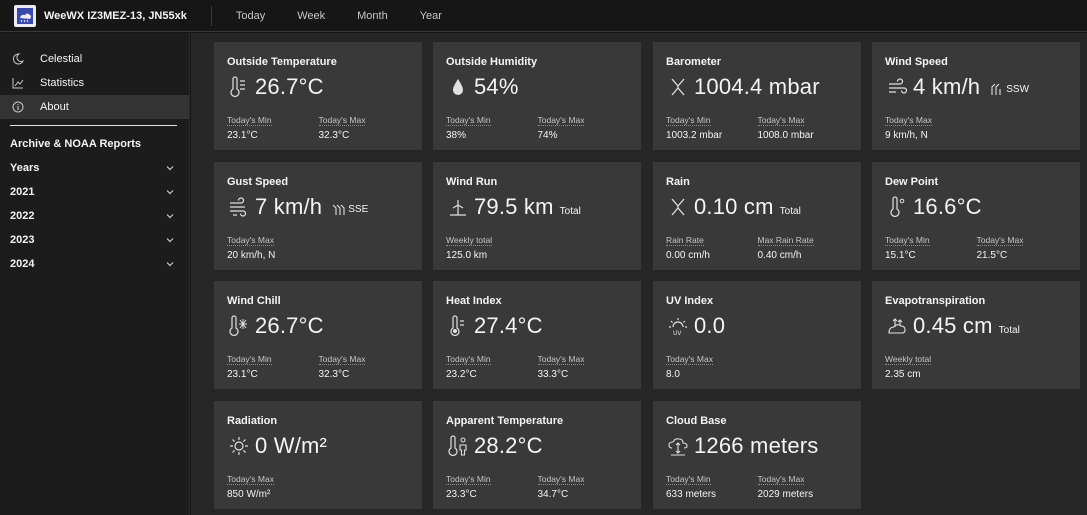  Describe the element at coordinates (710, 325) in the screenshot. I see `tile-value: 0.0` at that location.